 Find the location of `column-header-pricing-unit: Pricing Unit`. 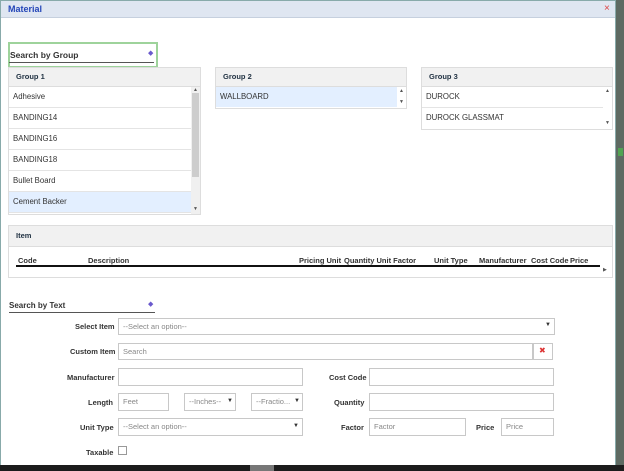

column-header-pricing-unit: Pricing Unit is located at coordinates (320, 260).